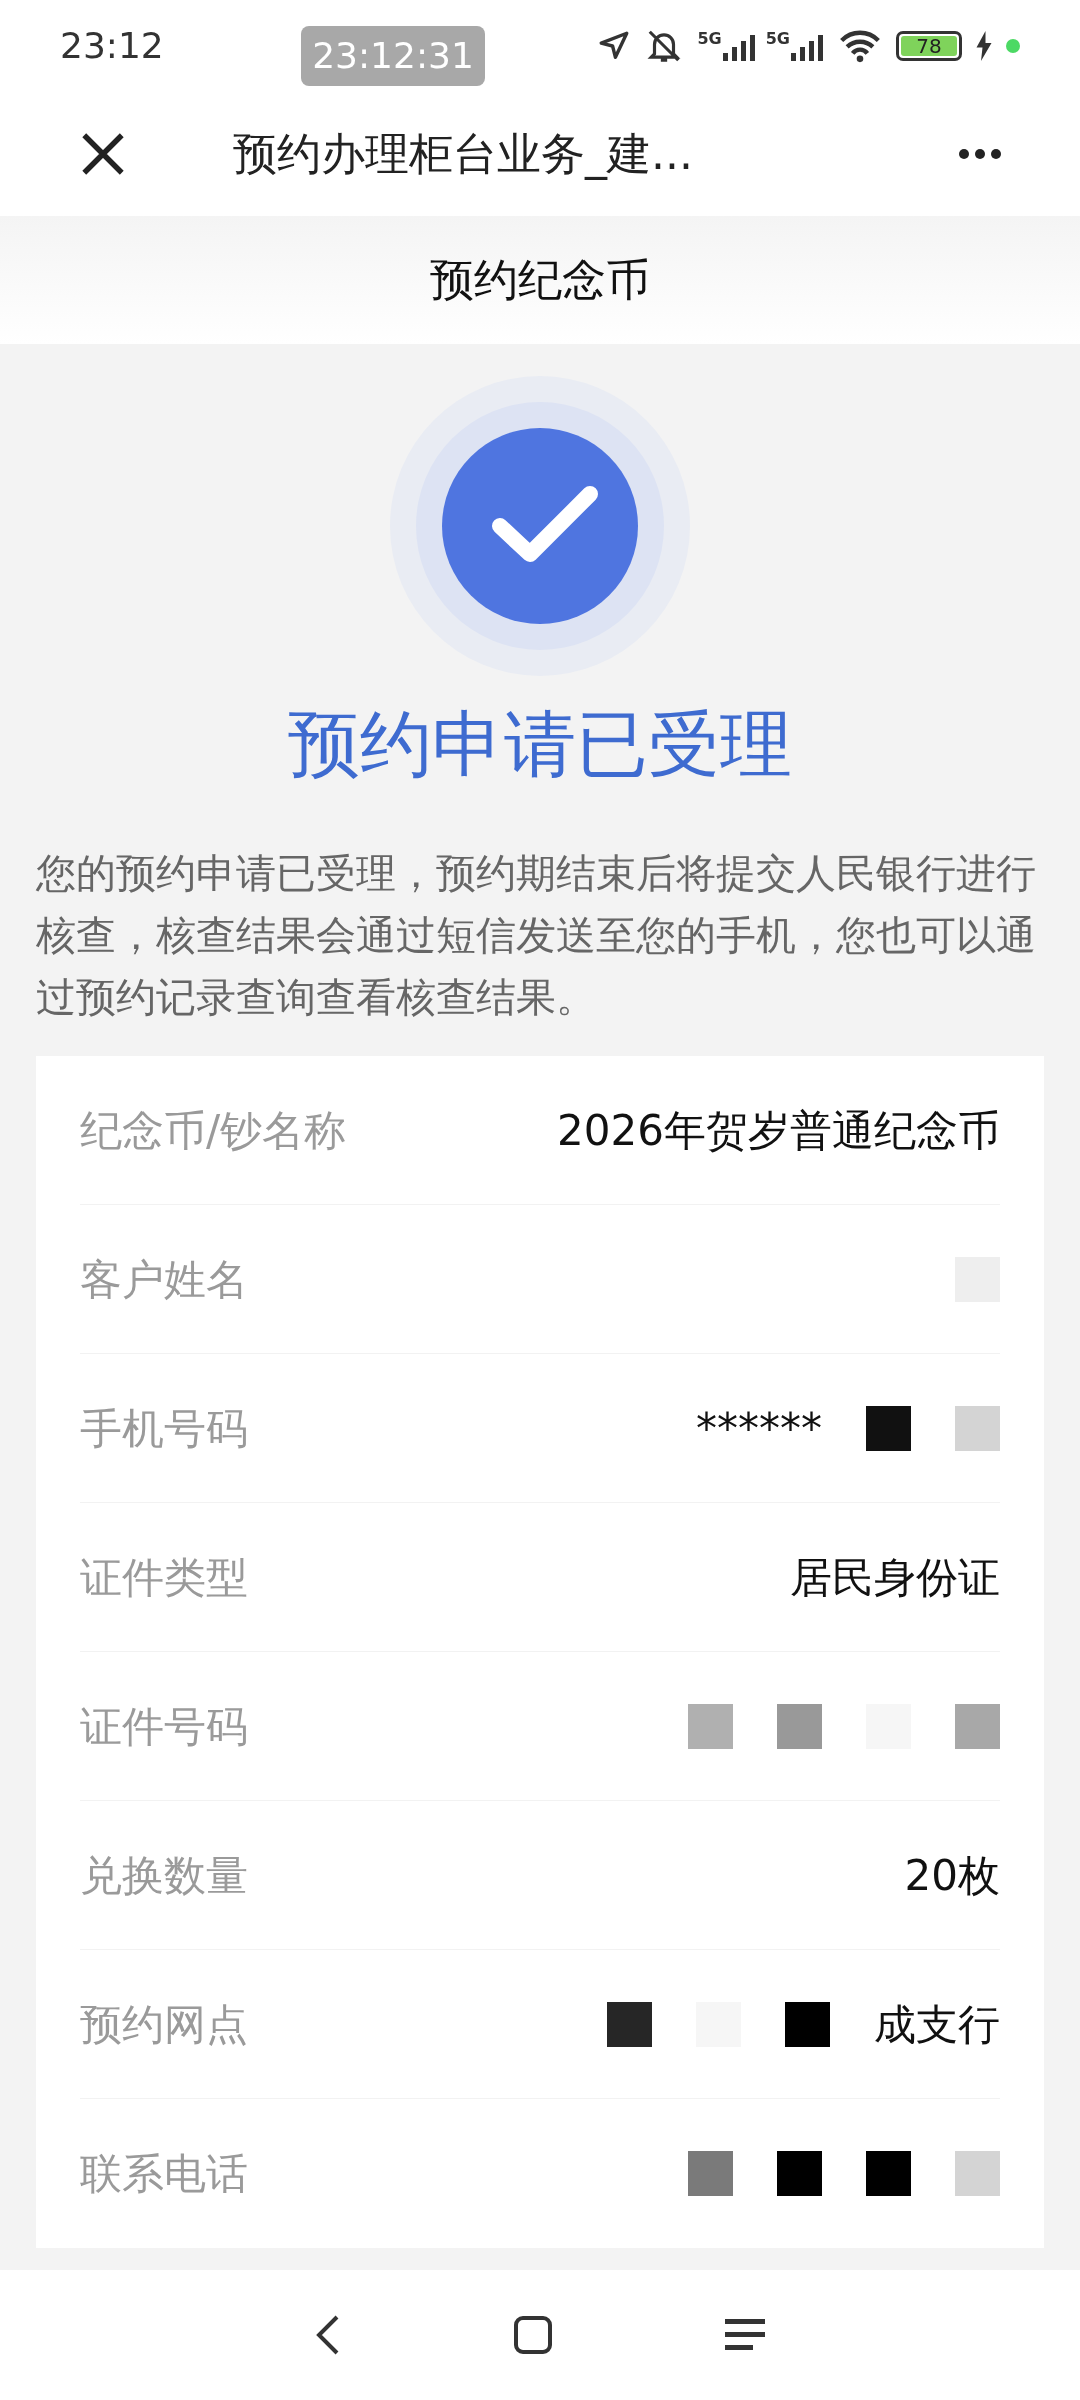 The image size is (1080, 2400). I want to click on field-value: 居民身份证, so click(895, 1577).